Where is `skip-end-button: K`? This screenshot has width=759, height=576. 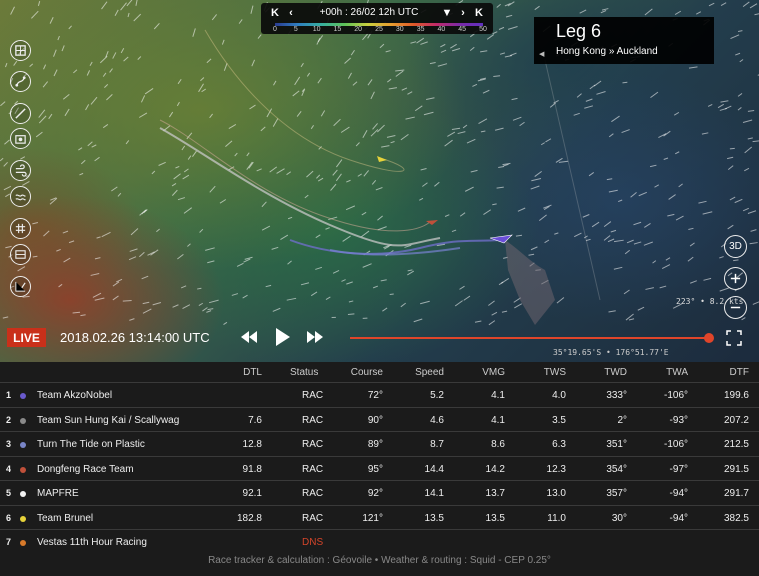
skip-end-button: K is located at coordinates (479, 13).